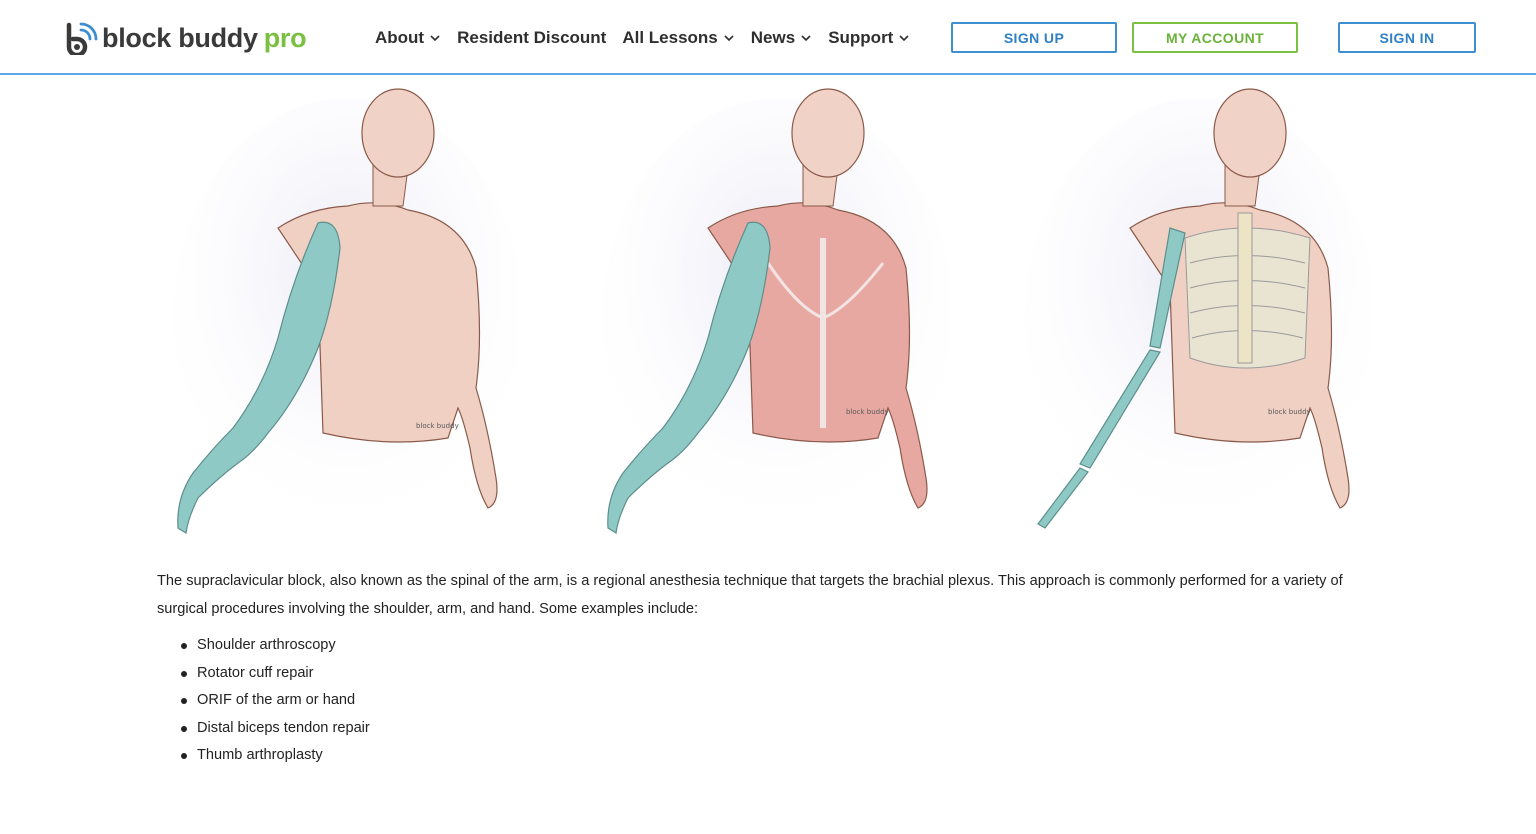 Image resolution: width=1536 pixels, height=834 pixels. Describe the element at coordinates (275, 646) in the screenshot. I see `list-item: Shoulder arthroscopy` at that location.